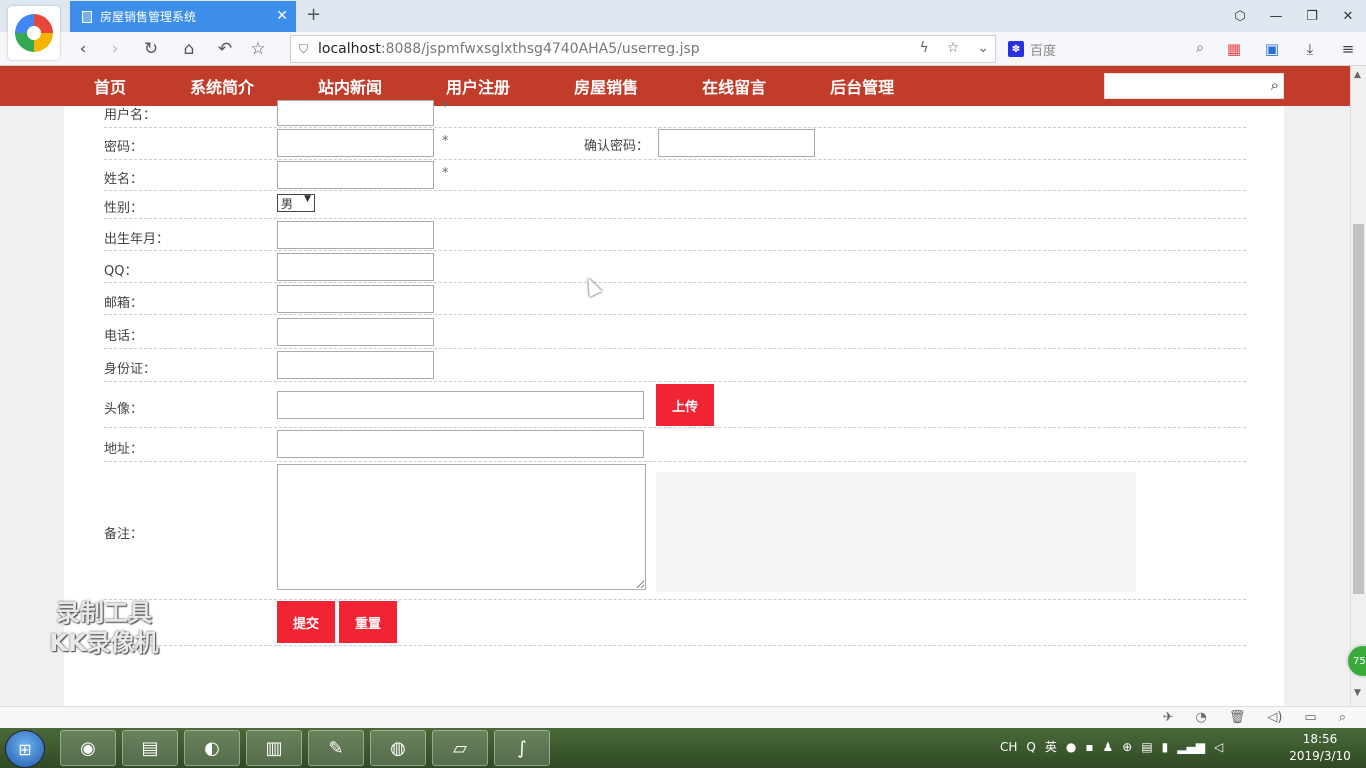 Image resolution: width=1366 pixels, height=768 pixels. Describe the element at coordinates (296, 203) in the screenshot. I see `gender-select: 男 ▼` at that location.